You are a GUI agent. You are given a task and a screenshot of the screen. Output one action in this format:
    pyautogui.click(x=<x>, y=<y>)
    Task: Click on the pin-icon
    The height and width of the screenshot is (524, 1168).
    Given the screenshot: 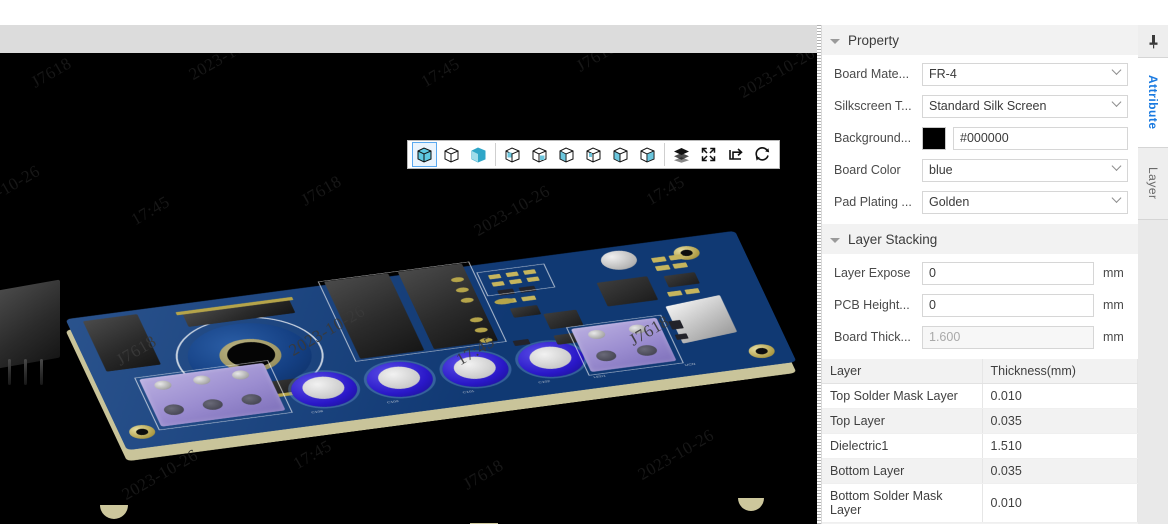 What is the action you would take?
    pyautogui.click(x=1153, y=41)
    